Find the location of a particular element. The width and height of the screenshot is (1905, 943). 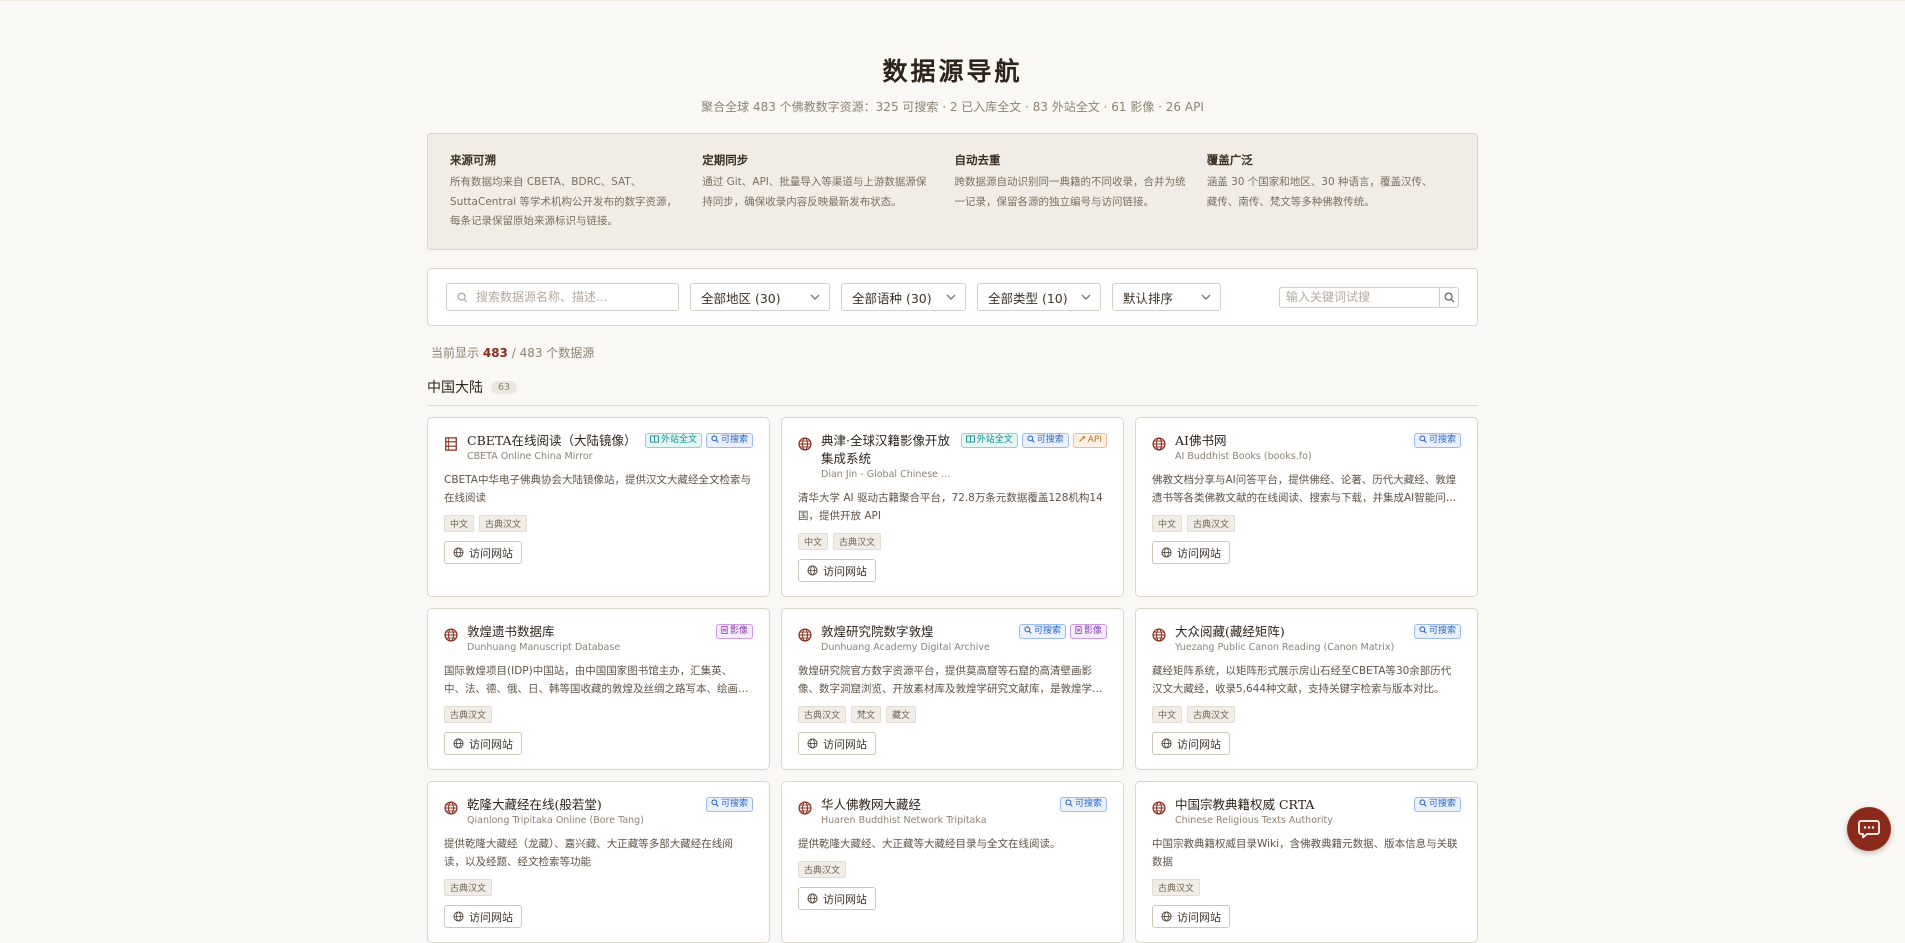

card-badges: 可搜索 is located at coordinates (1437, 440).